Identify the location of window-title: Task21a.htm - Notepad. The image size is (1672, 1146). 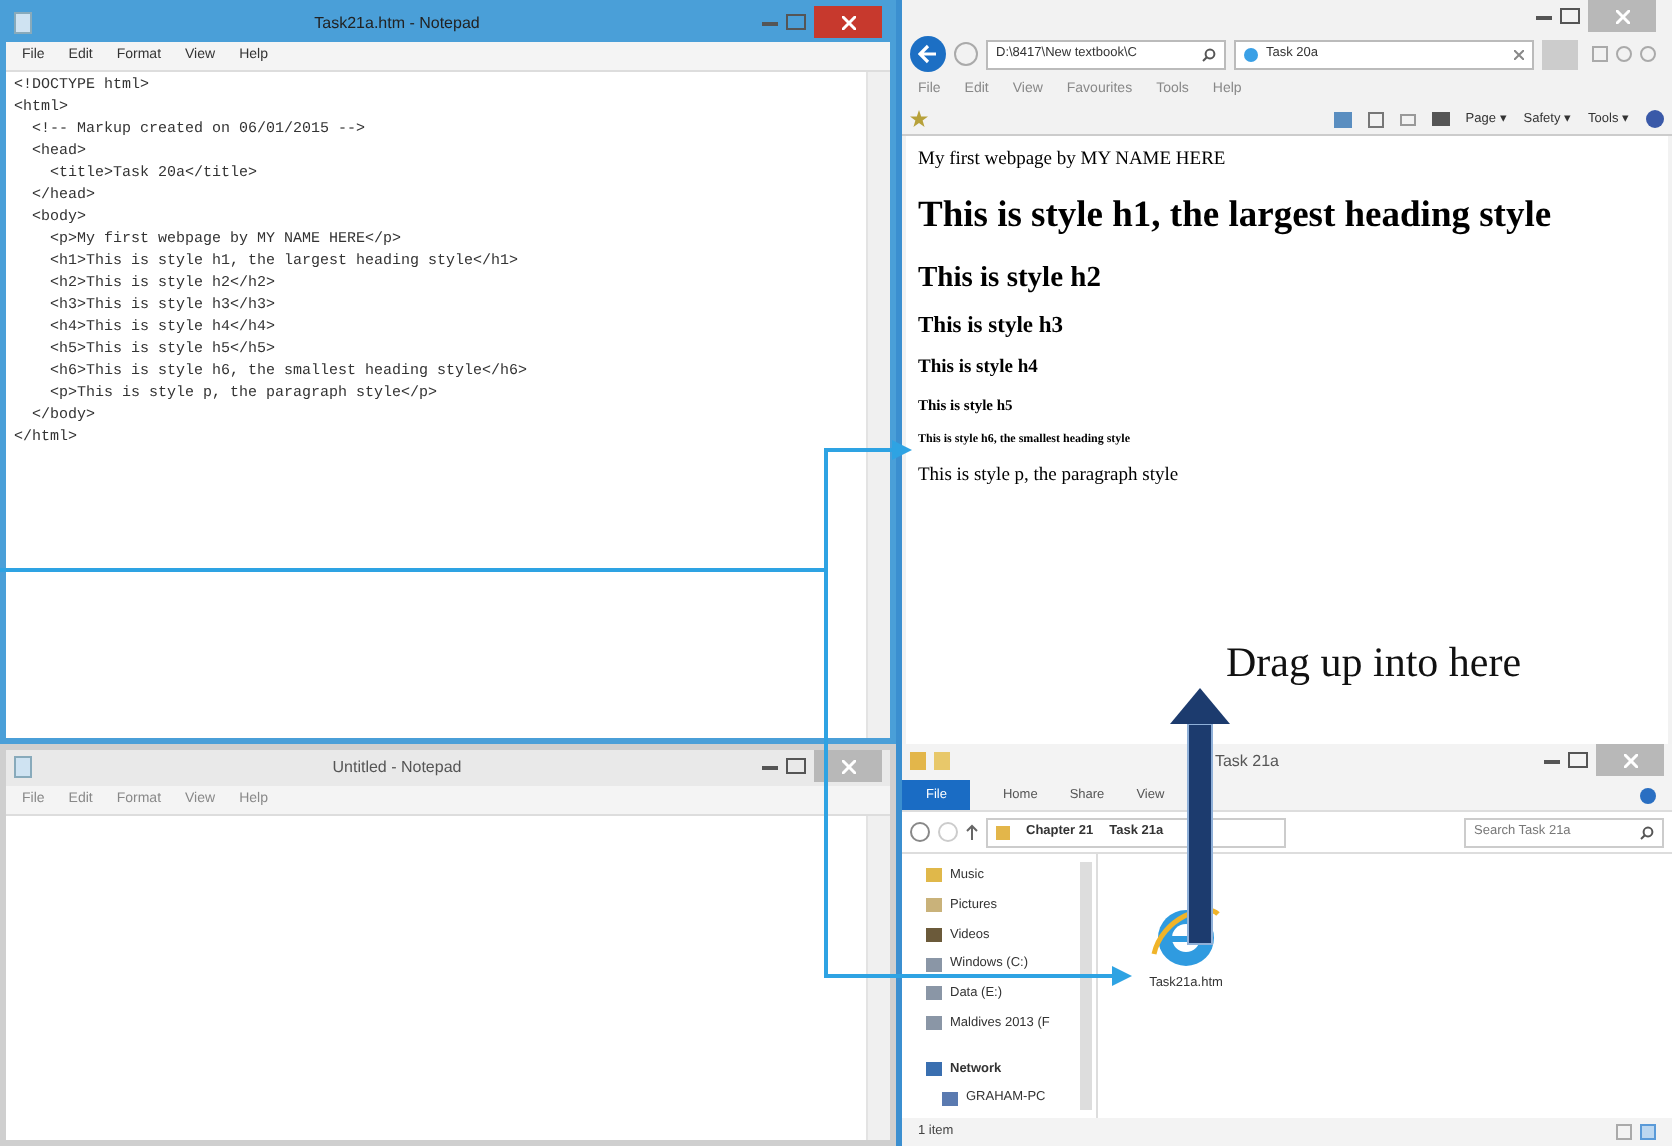
(397, 24).